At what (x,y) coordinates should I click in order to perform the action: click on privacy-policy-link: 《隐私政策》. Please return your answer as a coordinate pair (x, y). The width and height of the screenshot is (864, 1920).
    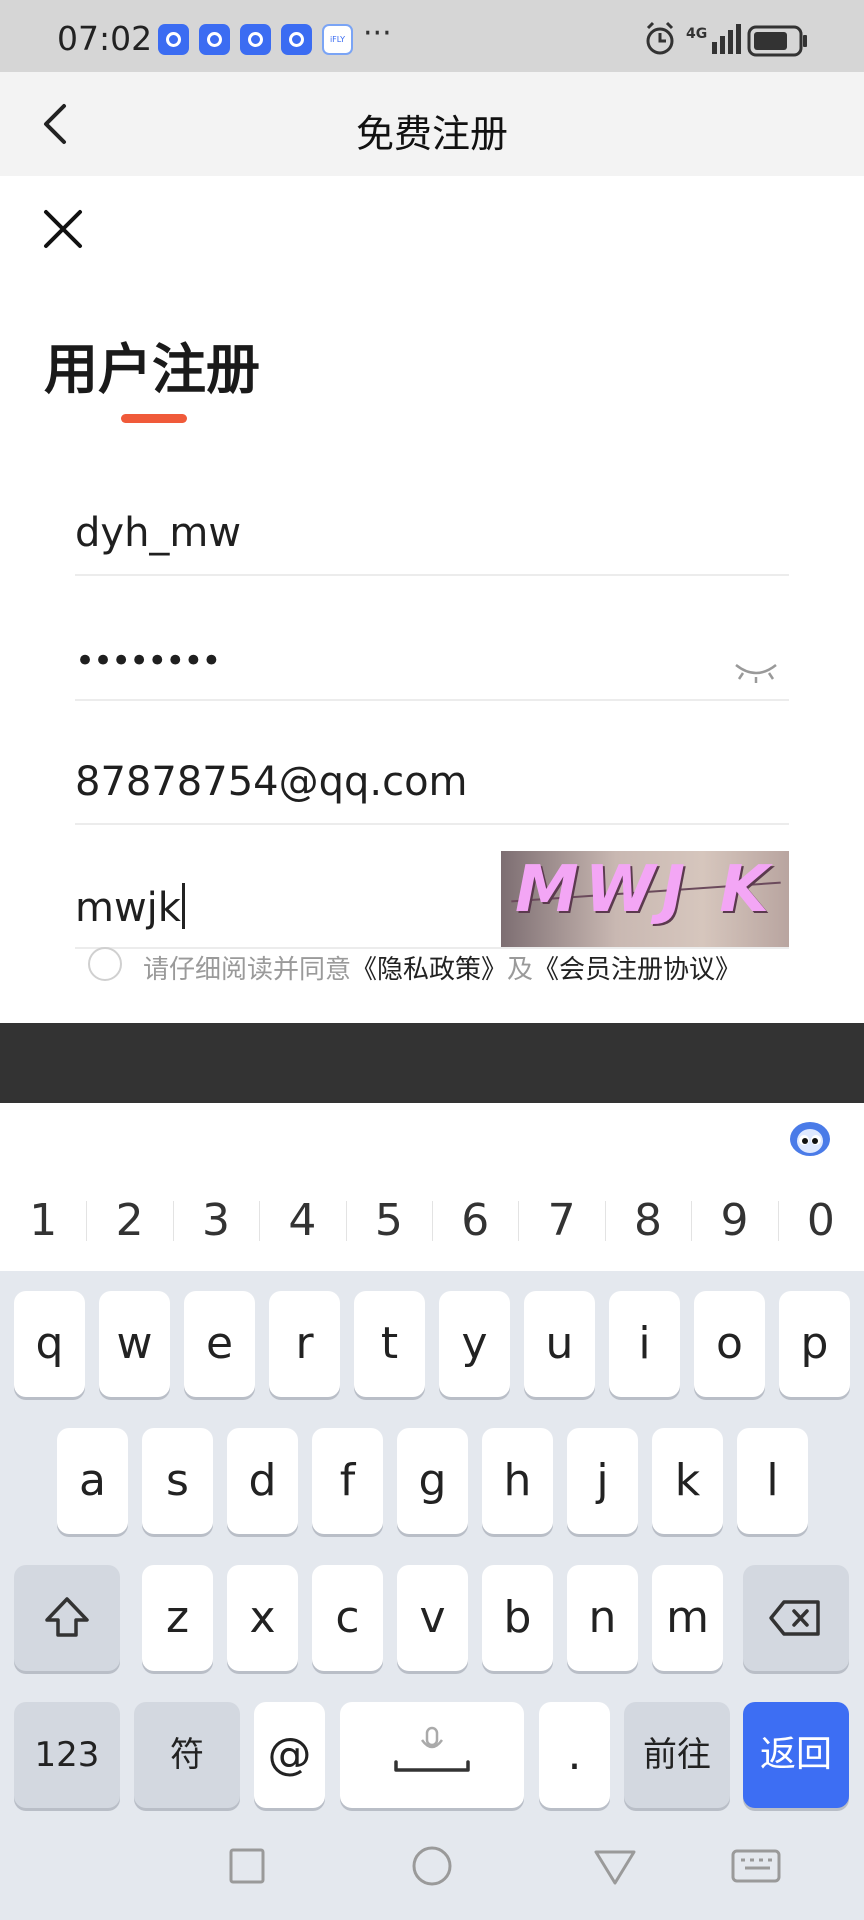
    Looking at the image, I should click on (429, 970).